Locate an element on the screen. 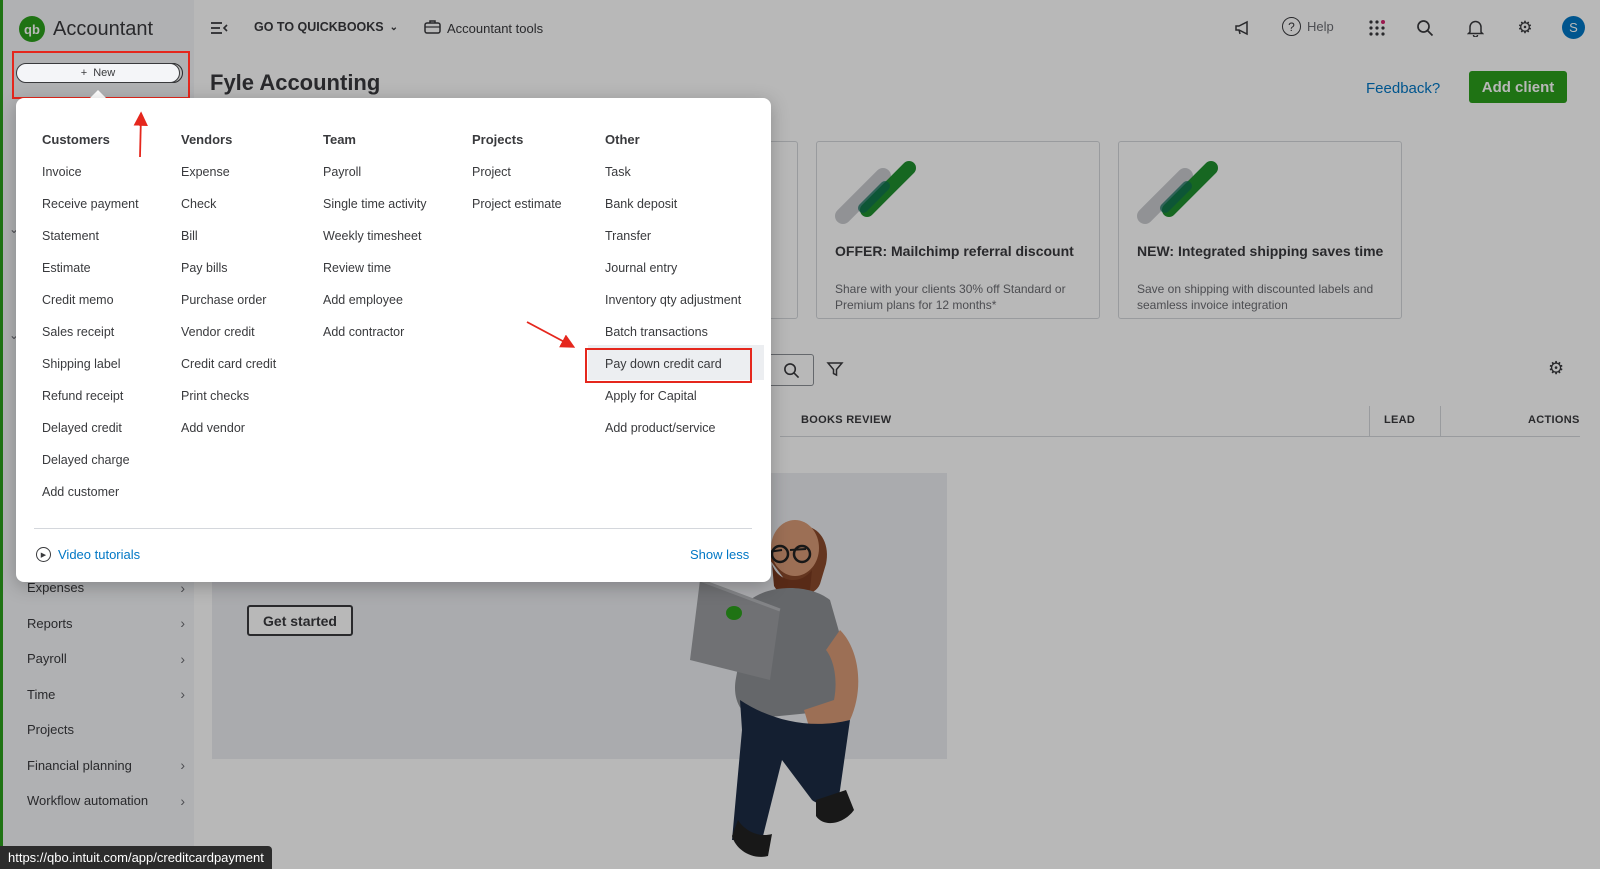 The width and height of the screenshot is (1600, 869). play-circle-icon: ▶ is located at coordinates (43, 554).